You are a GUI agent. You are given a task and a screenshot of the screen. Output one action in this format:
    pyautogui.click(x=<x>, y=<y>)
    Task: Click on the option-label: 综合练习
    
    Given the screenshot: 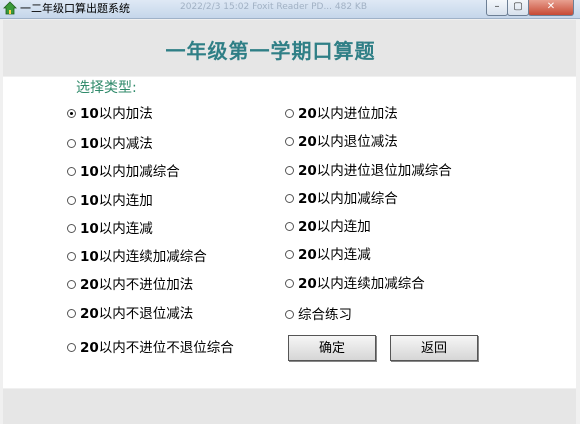 What is the action you would take?
    pyautogui.click(x=325, y=315)
    